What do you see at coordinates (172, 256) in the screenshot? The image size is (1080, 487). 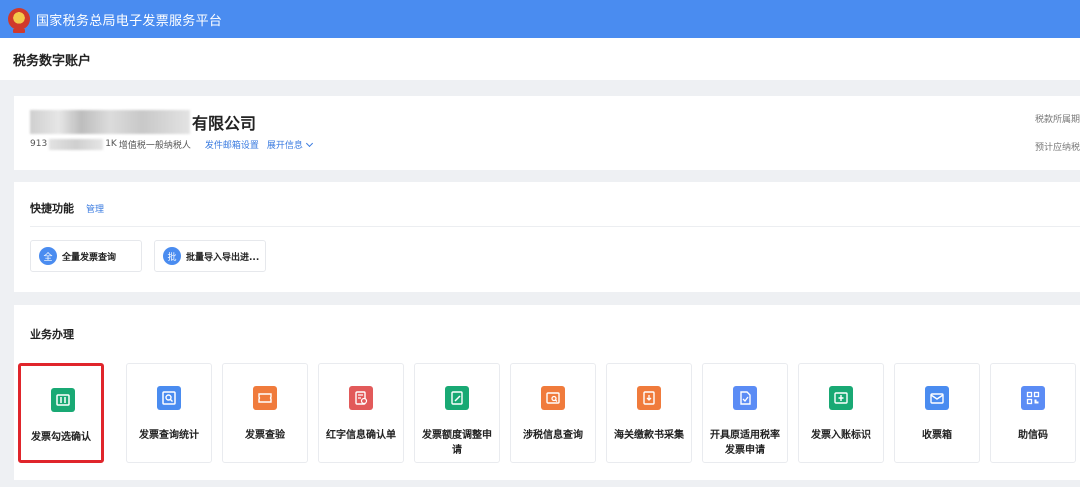 I see `batch-badge-icon: 批` at bounding box center [172, 256].